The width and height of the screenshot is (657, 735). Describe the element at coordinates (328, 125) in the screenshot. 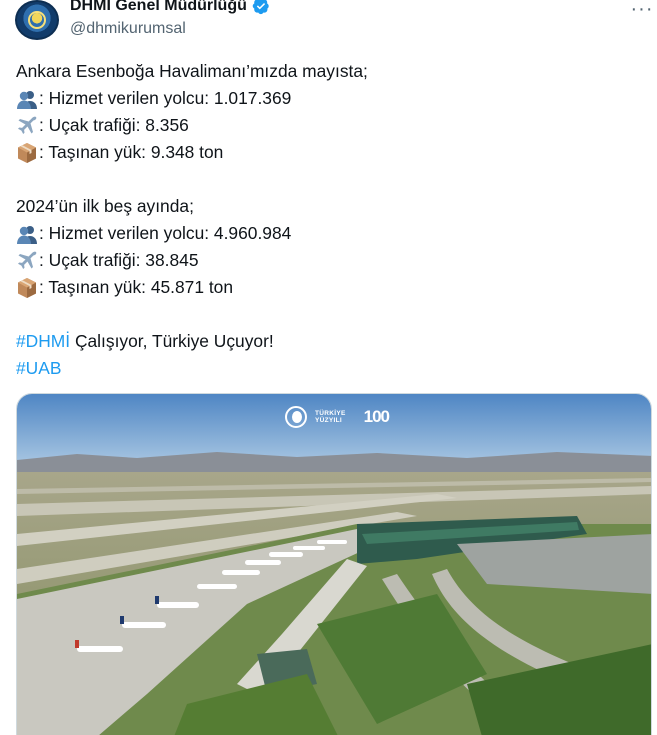

I see `may-aircraft-line: : Uçak trafiği: 8.356` at that location.